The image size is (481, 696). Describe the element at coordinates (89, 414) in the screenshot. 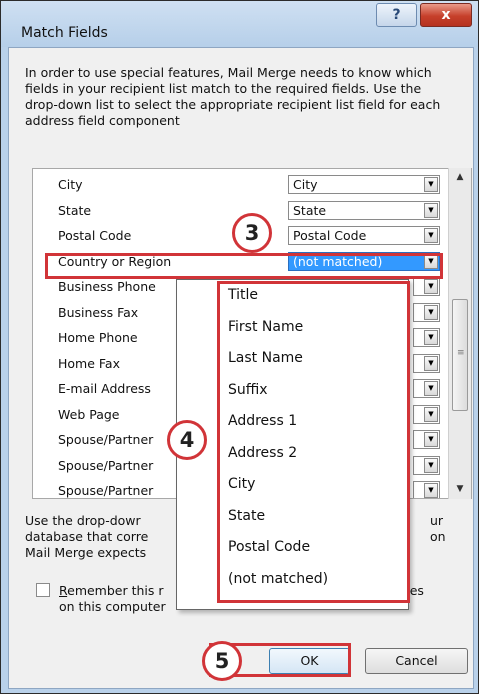

I see `field-row-label: Web Page` at that location.